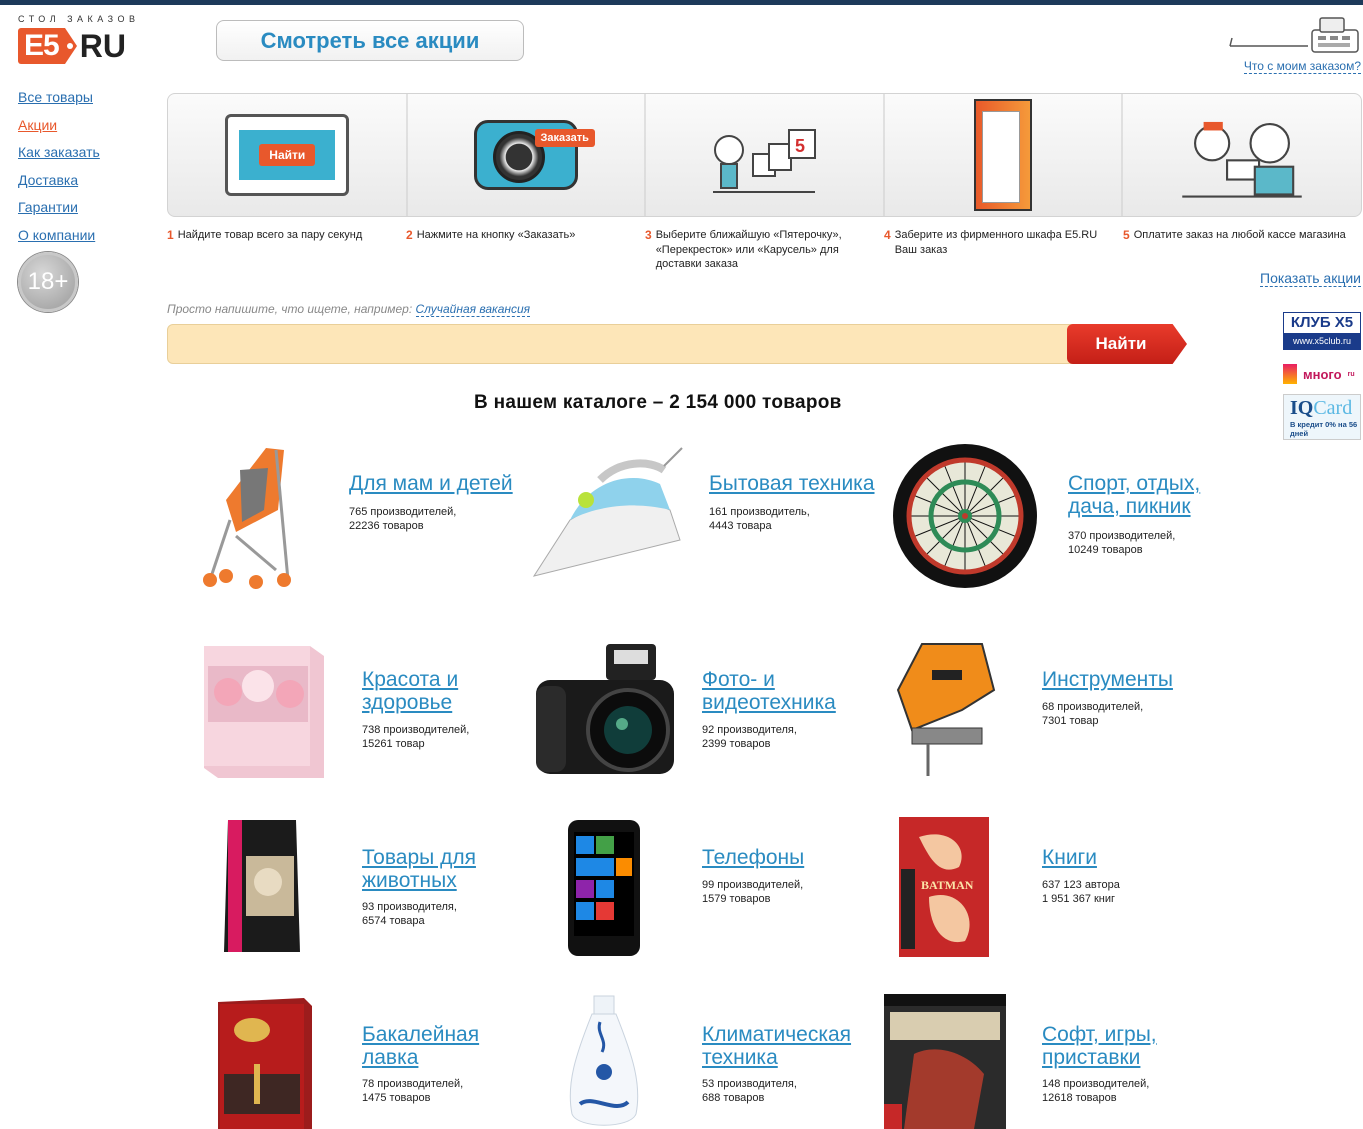  I want to click on x5-club-logo: КЛУБ X5 www.x5club.ru, so click(1322, 331).